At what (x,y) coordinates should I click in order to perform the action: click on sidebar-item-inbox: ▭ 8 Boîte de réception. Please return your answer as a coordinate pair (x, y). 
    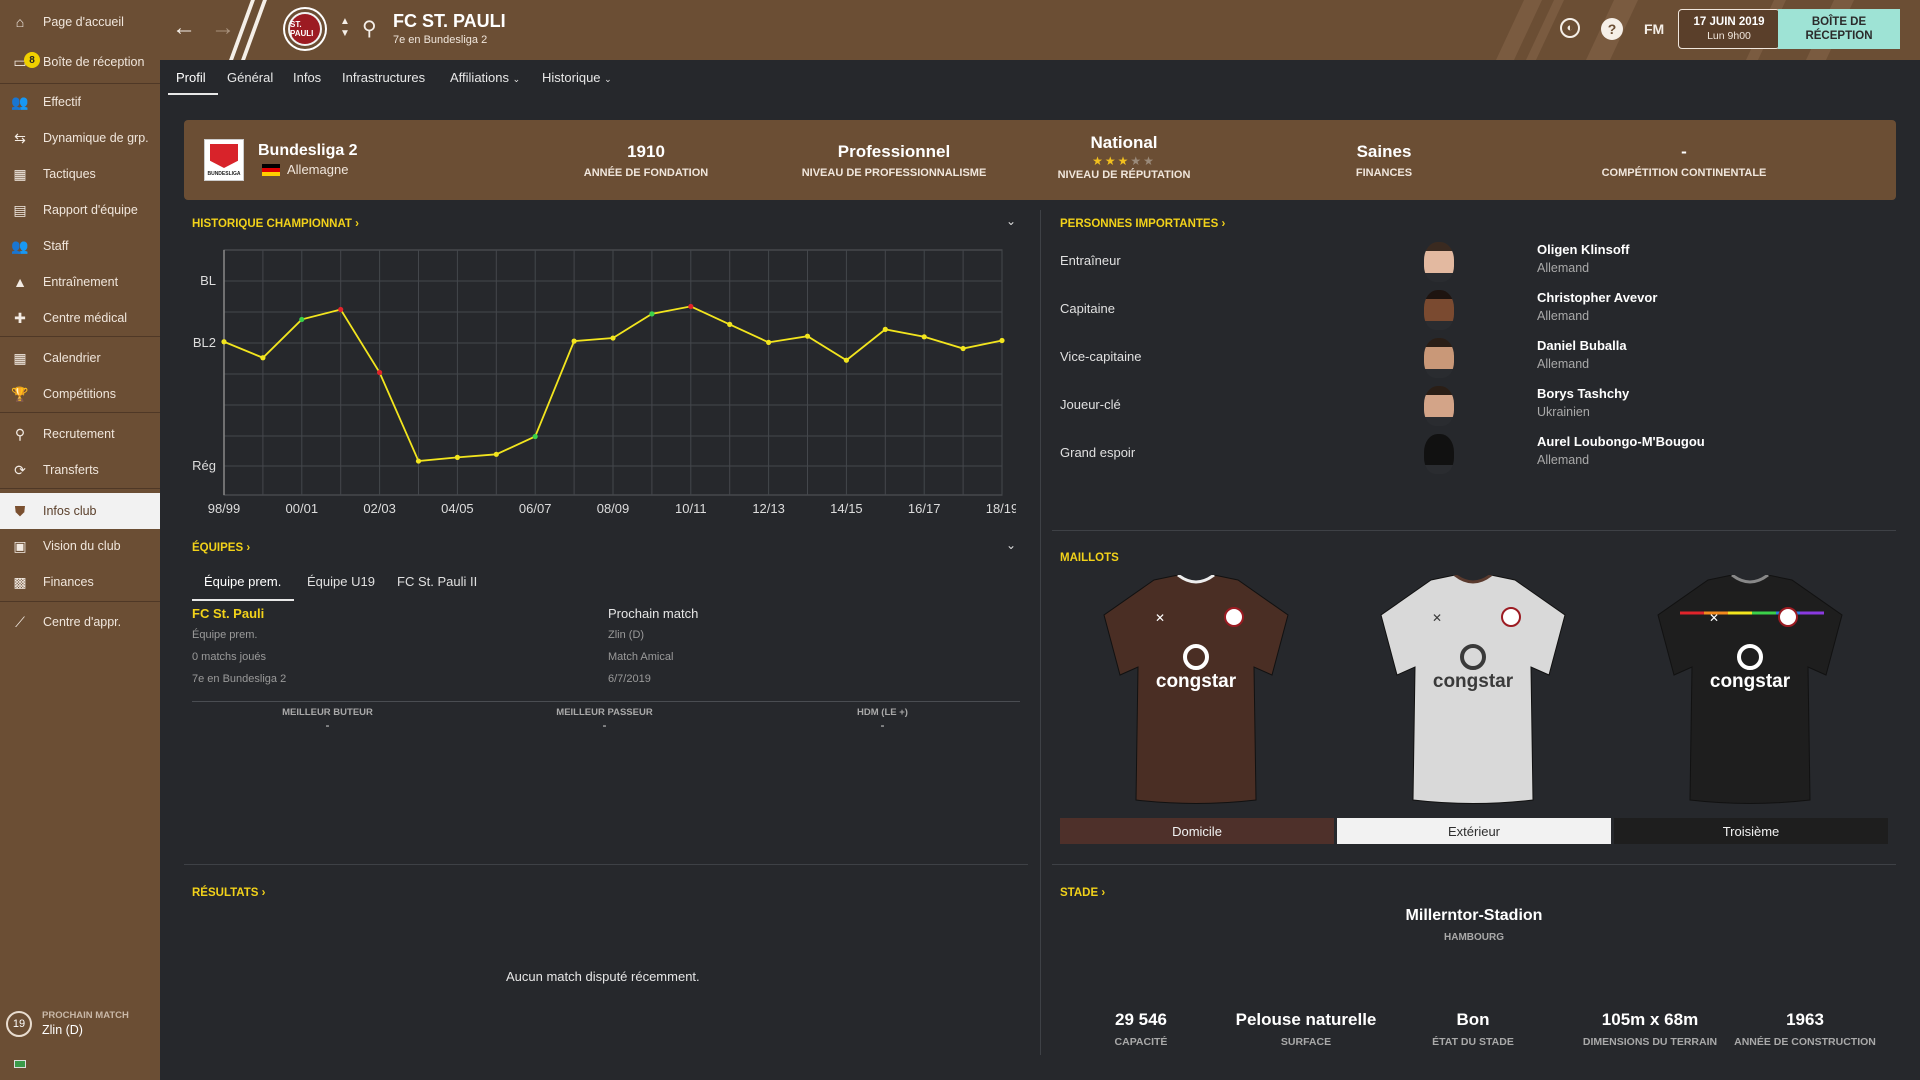
    Looking at the image, I should click on (80, 62).